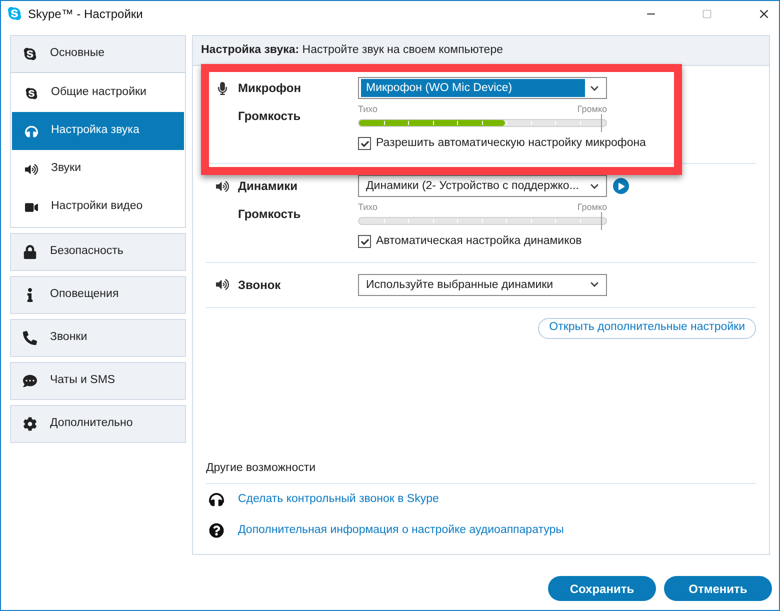 The width and height of the screenshot is (780, 611). Describe the element at coordinates (260, 285) in the screenshot. I see `device-label: Звонок` at that location.